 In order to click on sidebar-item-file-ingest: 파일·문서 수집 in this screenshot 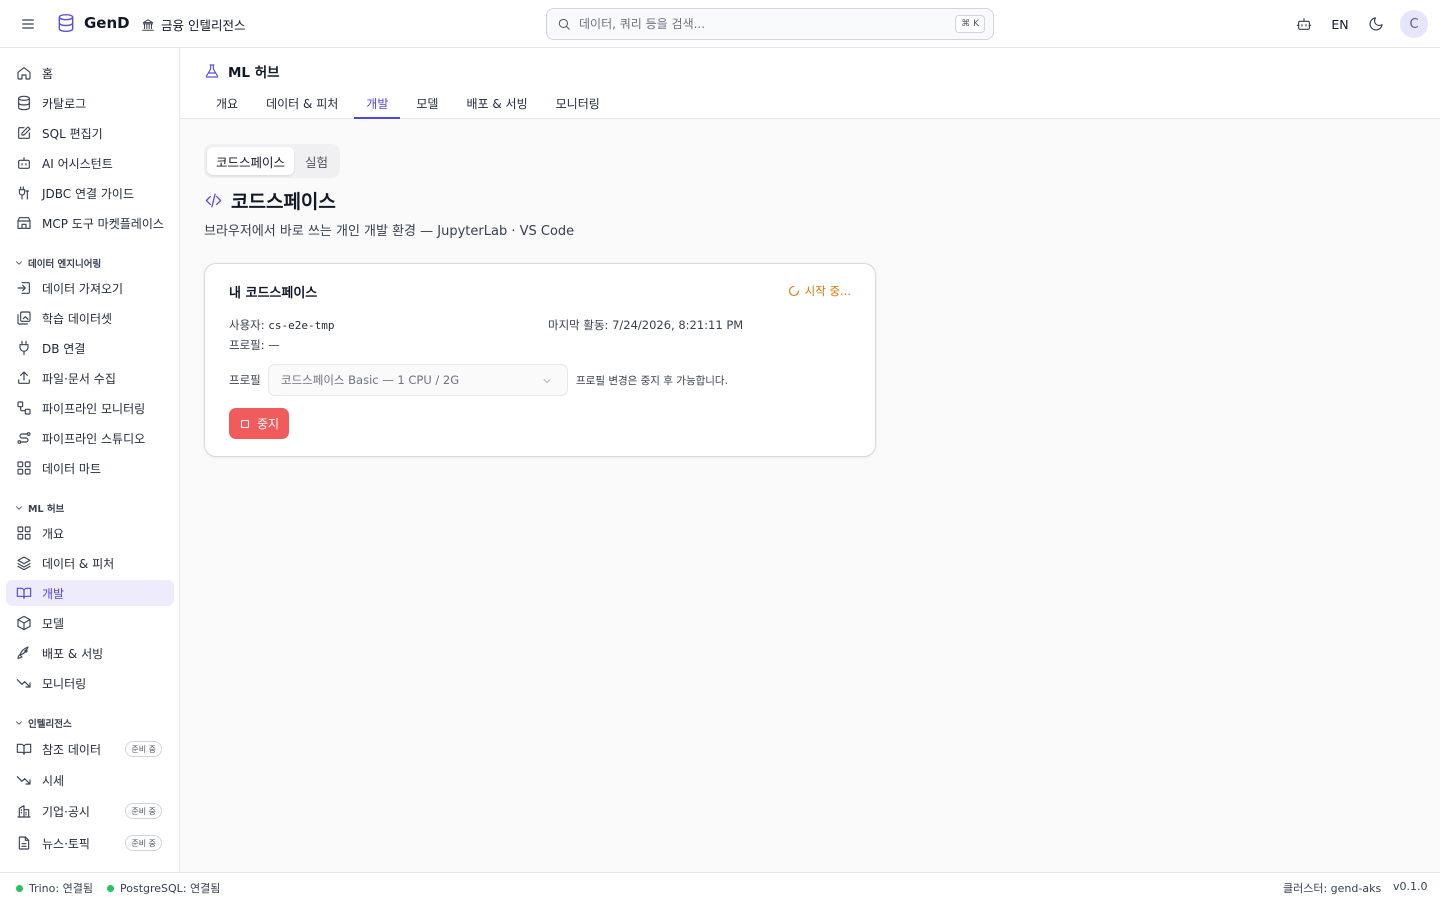, I will do `click(90, 378)`.